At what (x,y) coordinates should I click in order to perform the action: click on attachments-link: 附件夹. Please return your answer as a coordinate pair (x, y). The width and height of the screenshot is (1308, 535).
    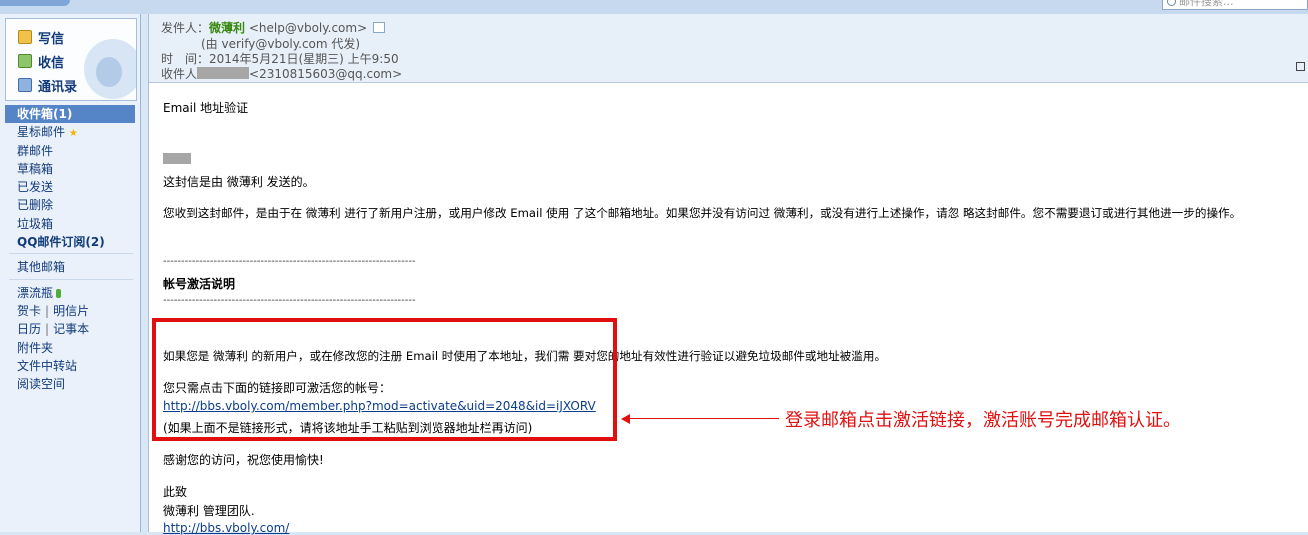
    Looking at the image, I should click on (71, 348).